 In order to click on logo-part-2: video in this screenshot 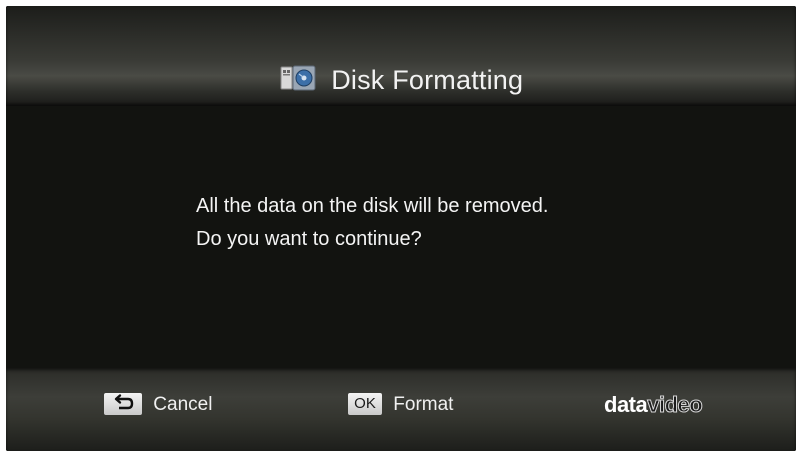, I will do `click(675, 405)`.